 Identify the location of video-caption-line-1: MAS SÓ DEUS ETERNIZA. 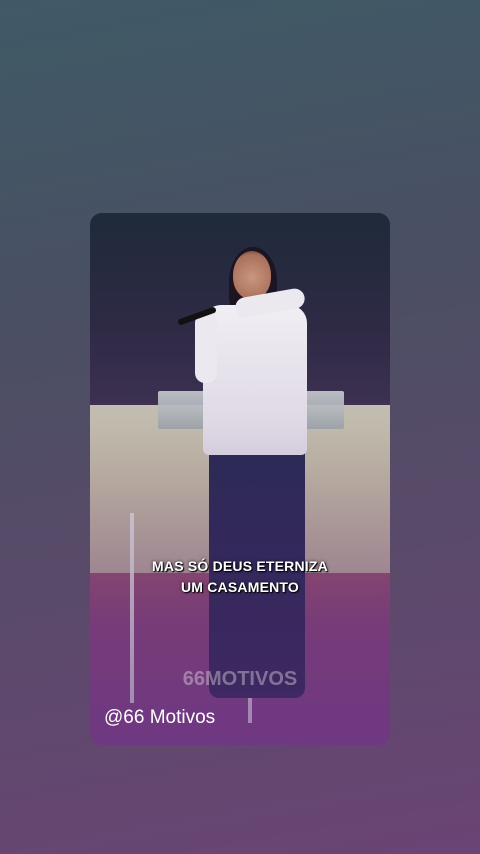
(240, 566).